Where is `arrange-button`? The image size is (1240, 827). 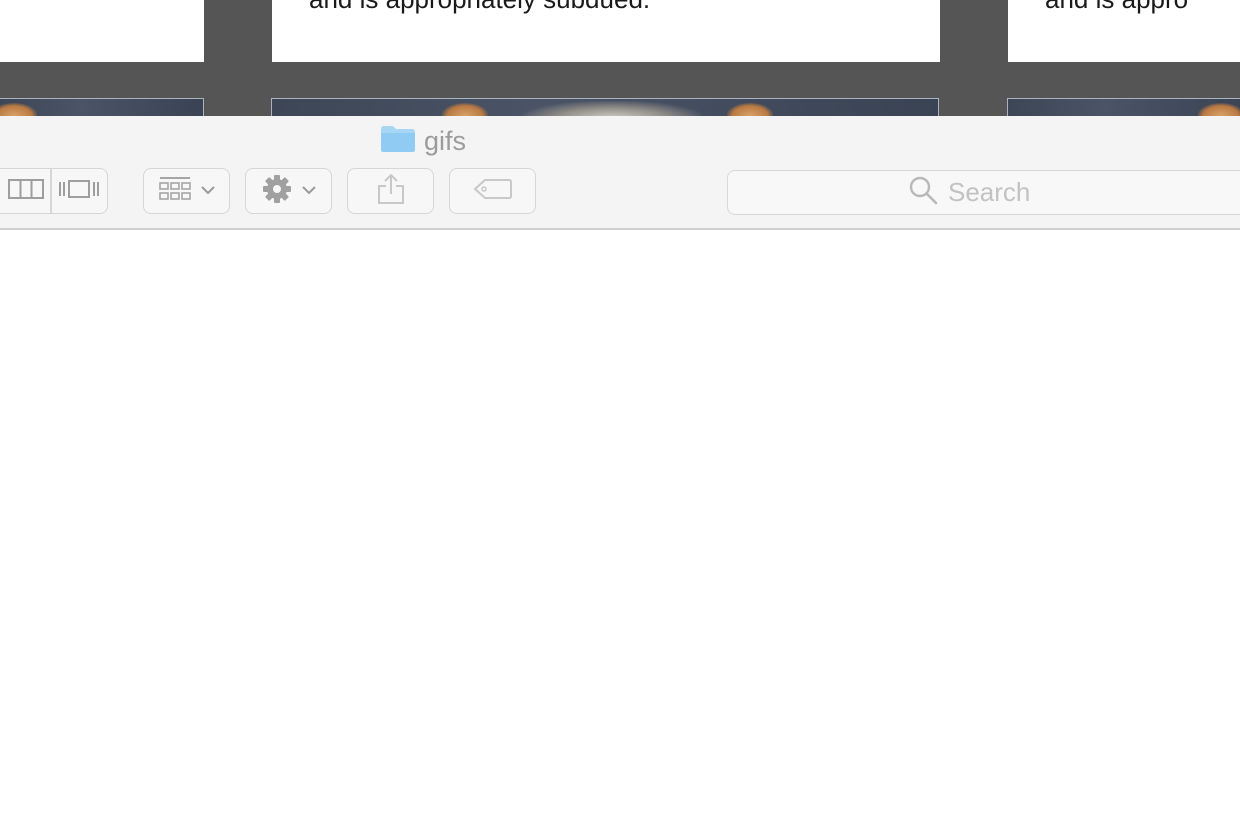 arrange-button is located at coordinates (186, 191).